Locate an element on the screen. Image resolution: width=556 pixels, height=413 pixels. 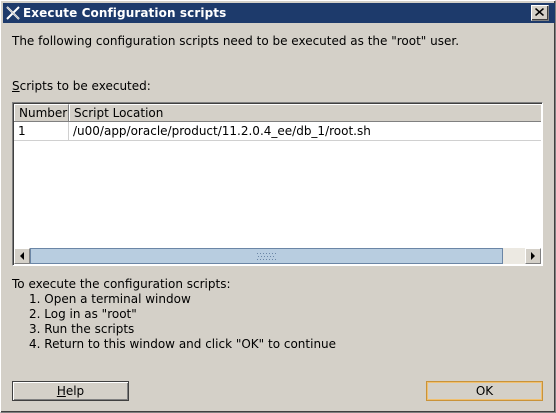
column-header-number: Number is located at coordinates (41, 112).